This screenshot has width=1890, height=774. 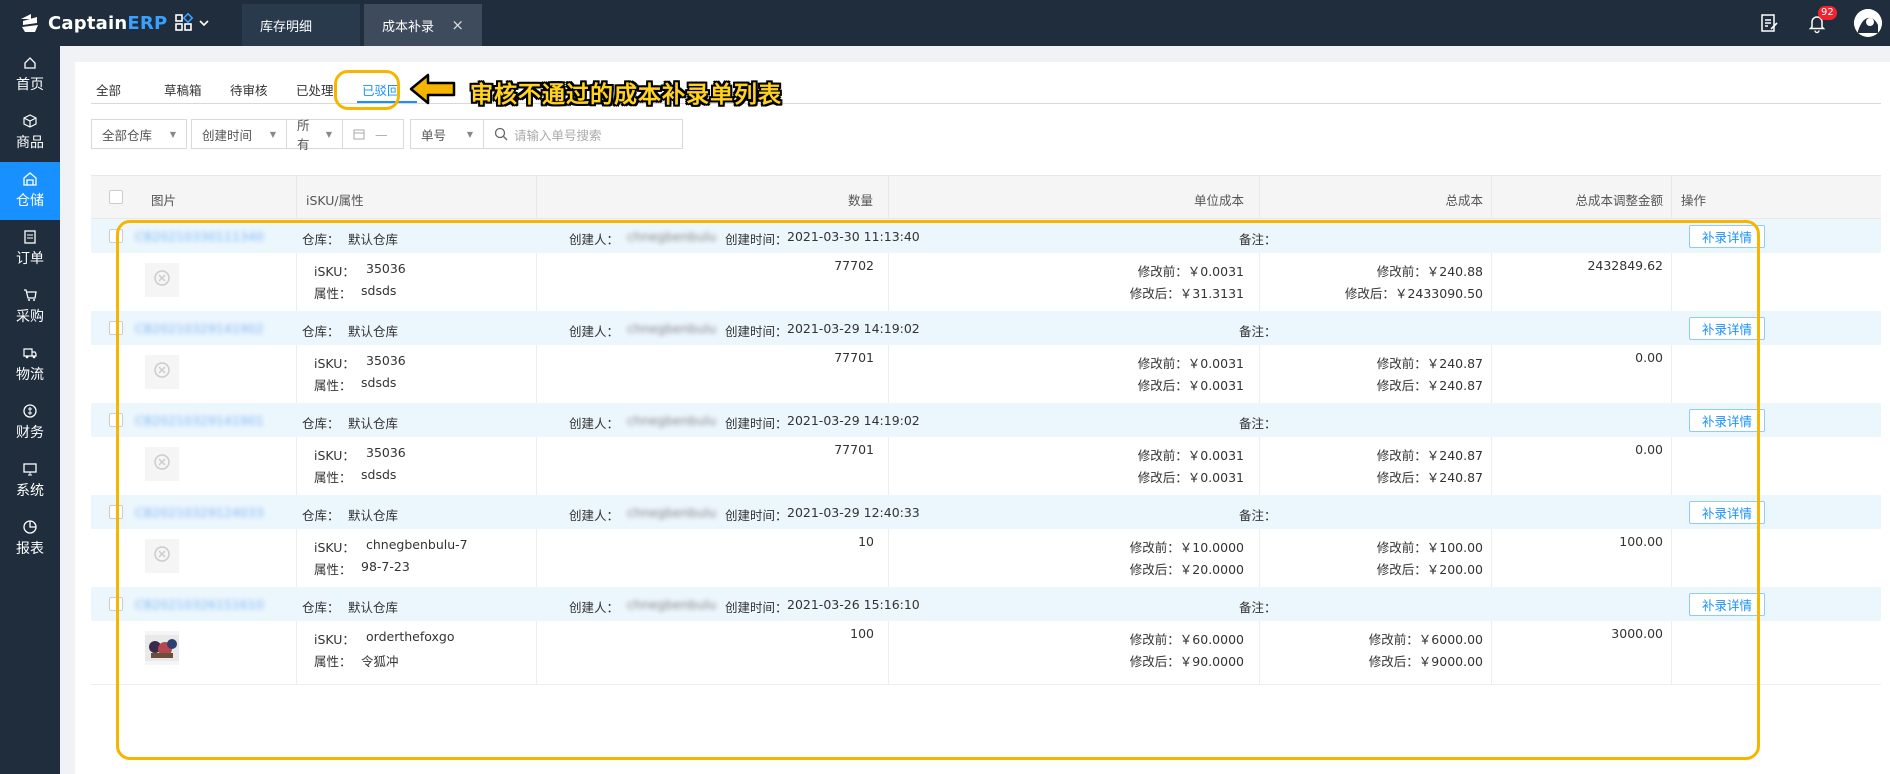 What do you see at coordinates (30, 201) in the screenshot?
I see `sidebar-item-label: 仓储` at bounding box center [30, 201].